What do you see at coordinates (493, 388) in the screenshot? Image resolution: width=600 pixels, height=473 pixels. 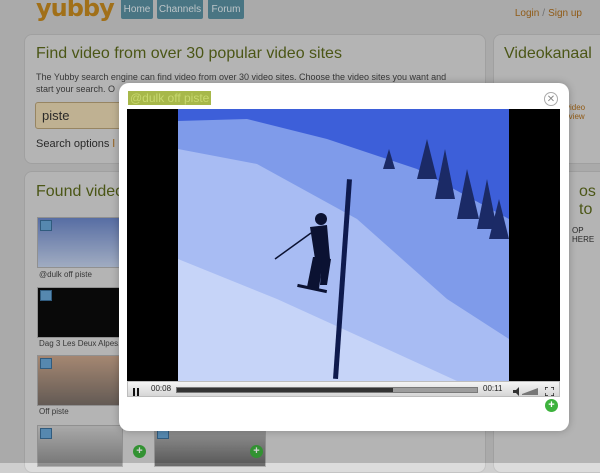 I see `duration: 00:11` at bounding box center [493, 388].